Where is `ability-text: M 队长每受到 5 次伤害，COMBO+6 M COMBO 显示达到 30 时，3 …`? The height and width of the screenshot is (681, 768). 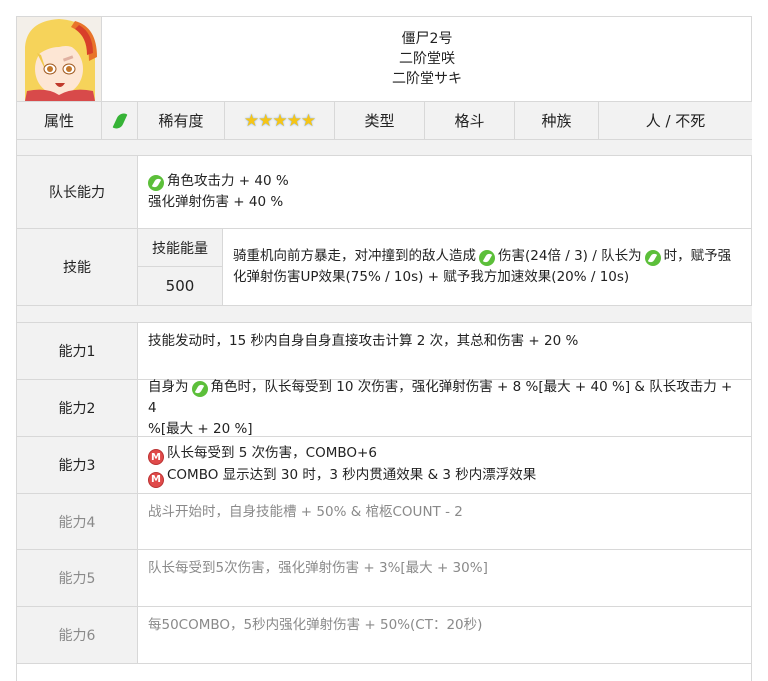
ability-text: M 队长每受到 5 次伤害，COMBO+6 M COMBO 显示达到 30 时，3 … is located at coordinates (445, 465).